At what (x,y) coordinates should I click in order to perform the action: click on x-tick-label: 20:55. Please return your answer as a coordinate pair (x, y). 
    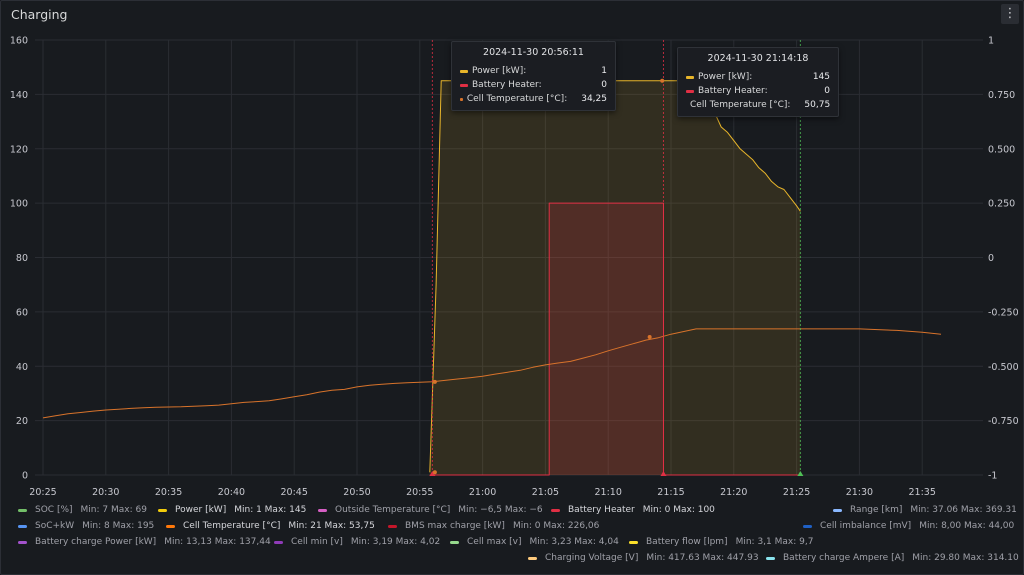
    Looking at the image, I should click on (419, 492).